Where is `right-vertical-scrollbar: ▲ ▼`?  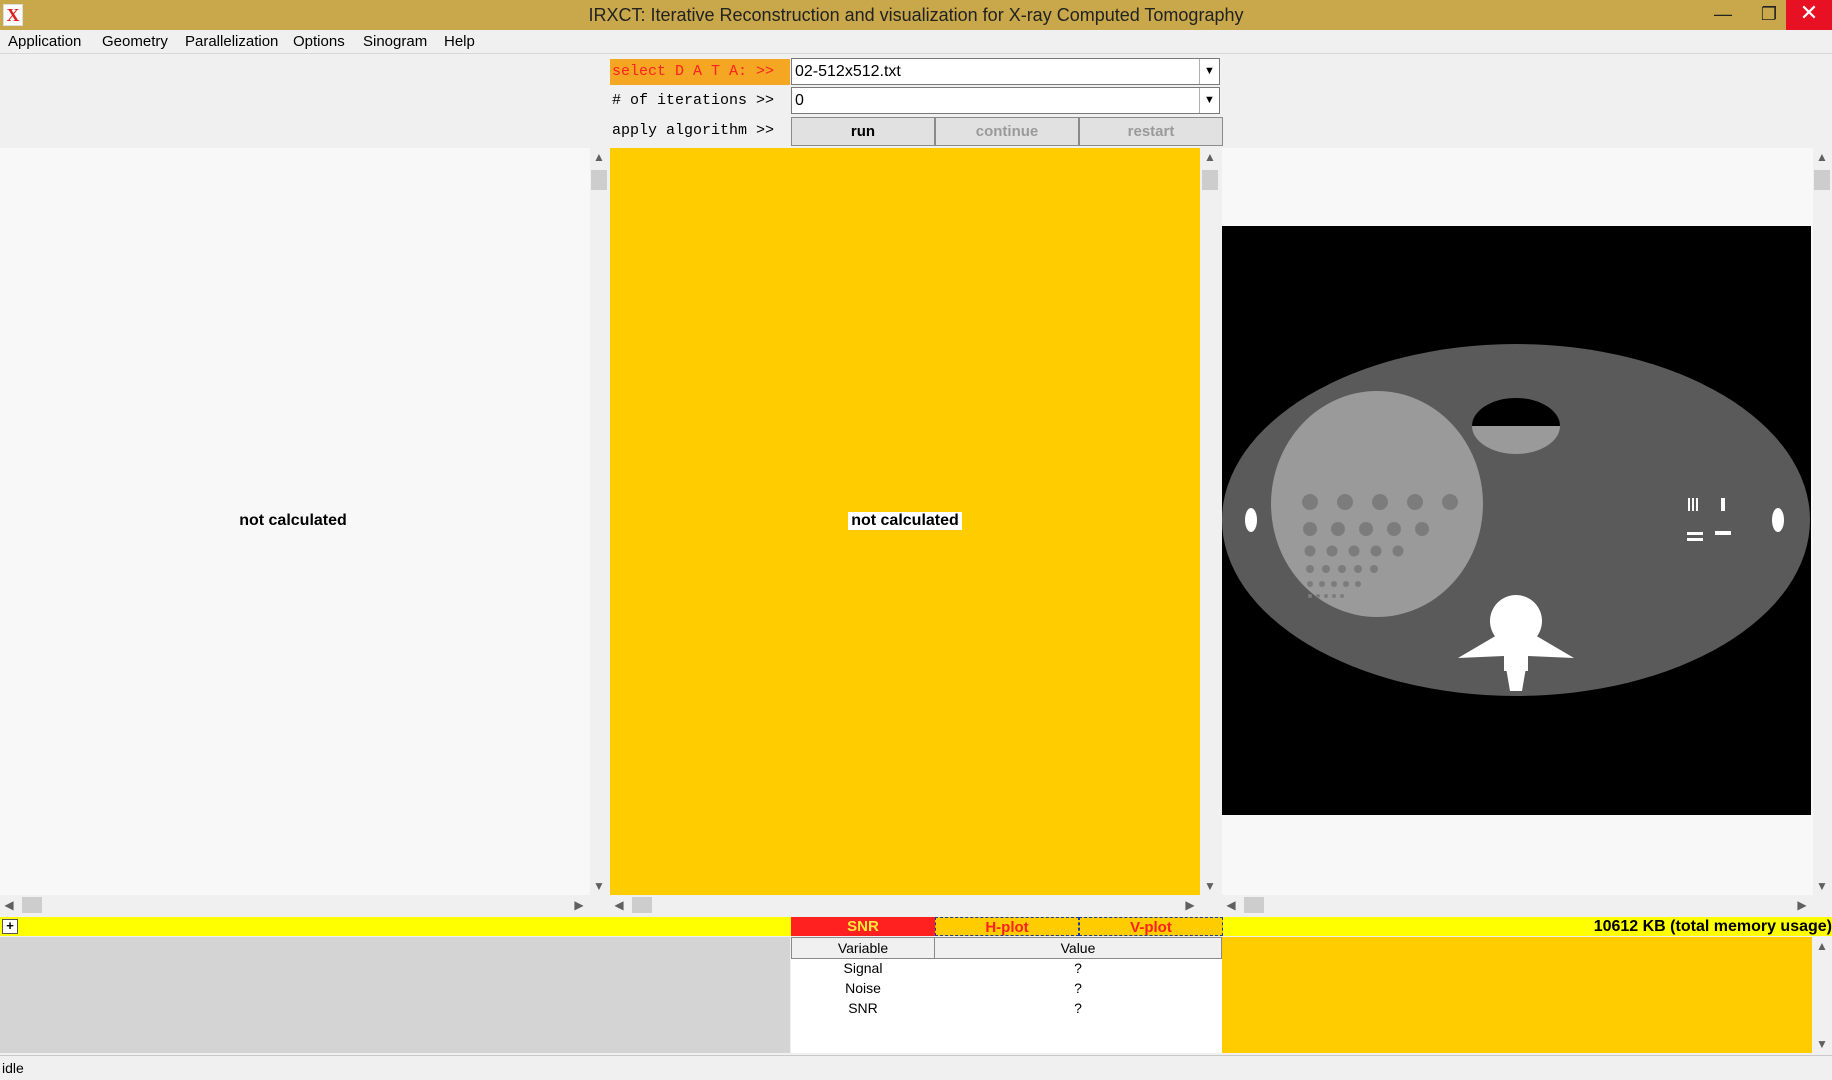 right-vertical-scrollbar: ▲ ▼ is located at coordinates (1822, 521).